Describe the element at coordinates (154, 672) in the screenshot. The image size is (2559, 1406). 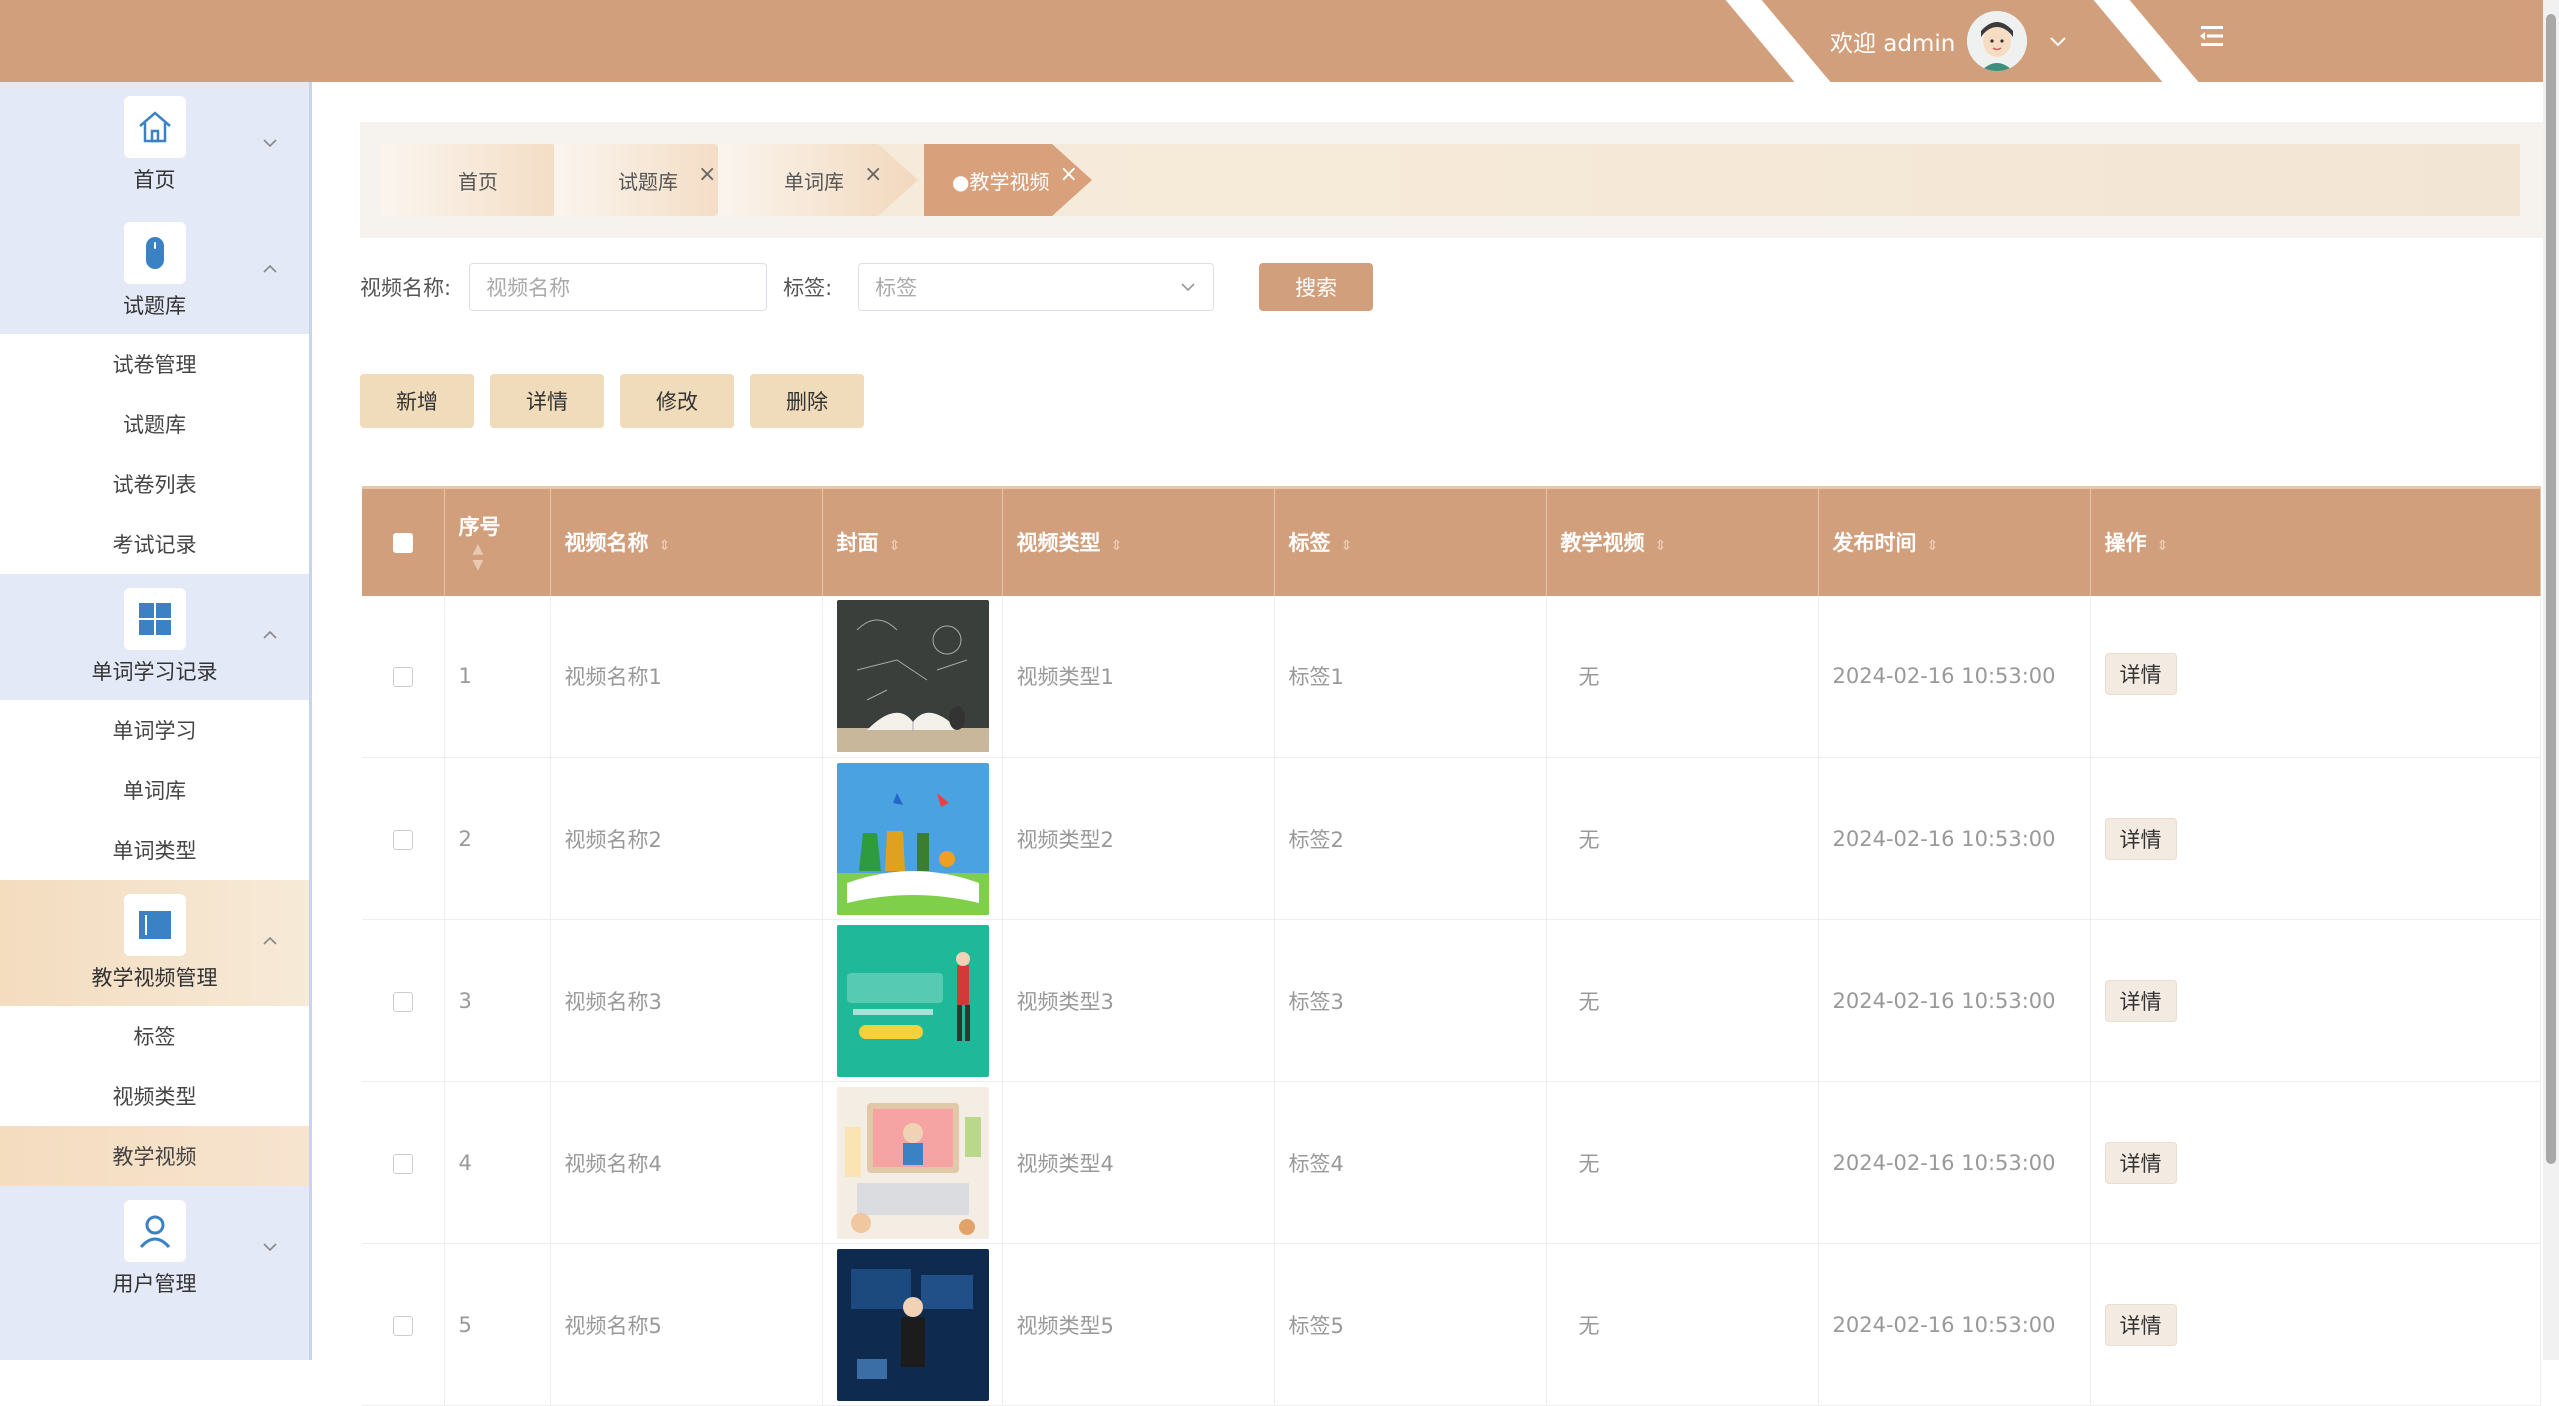
I see `sidebar-group-label: 单词学习记录` at that location.